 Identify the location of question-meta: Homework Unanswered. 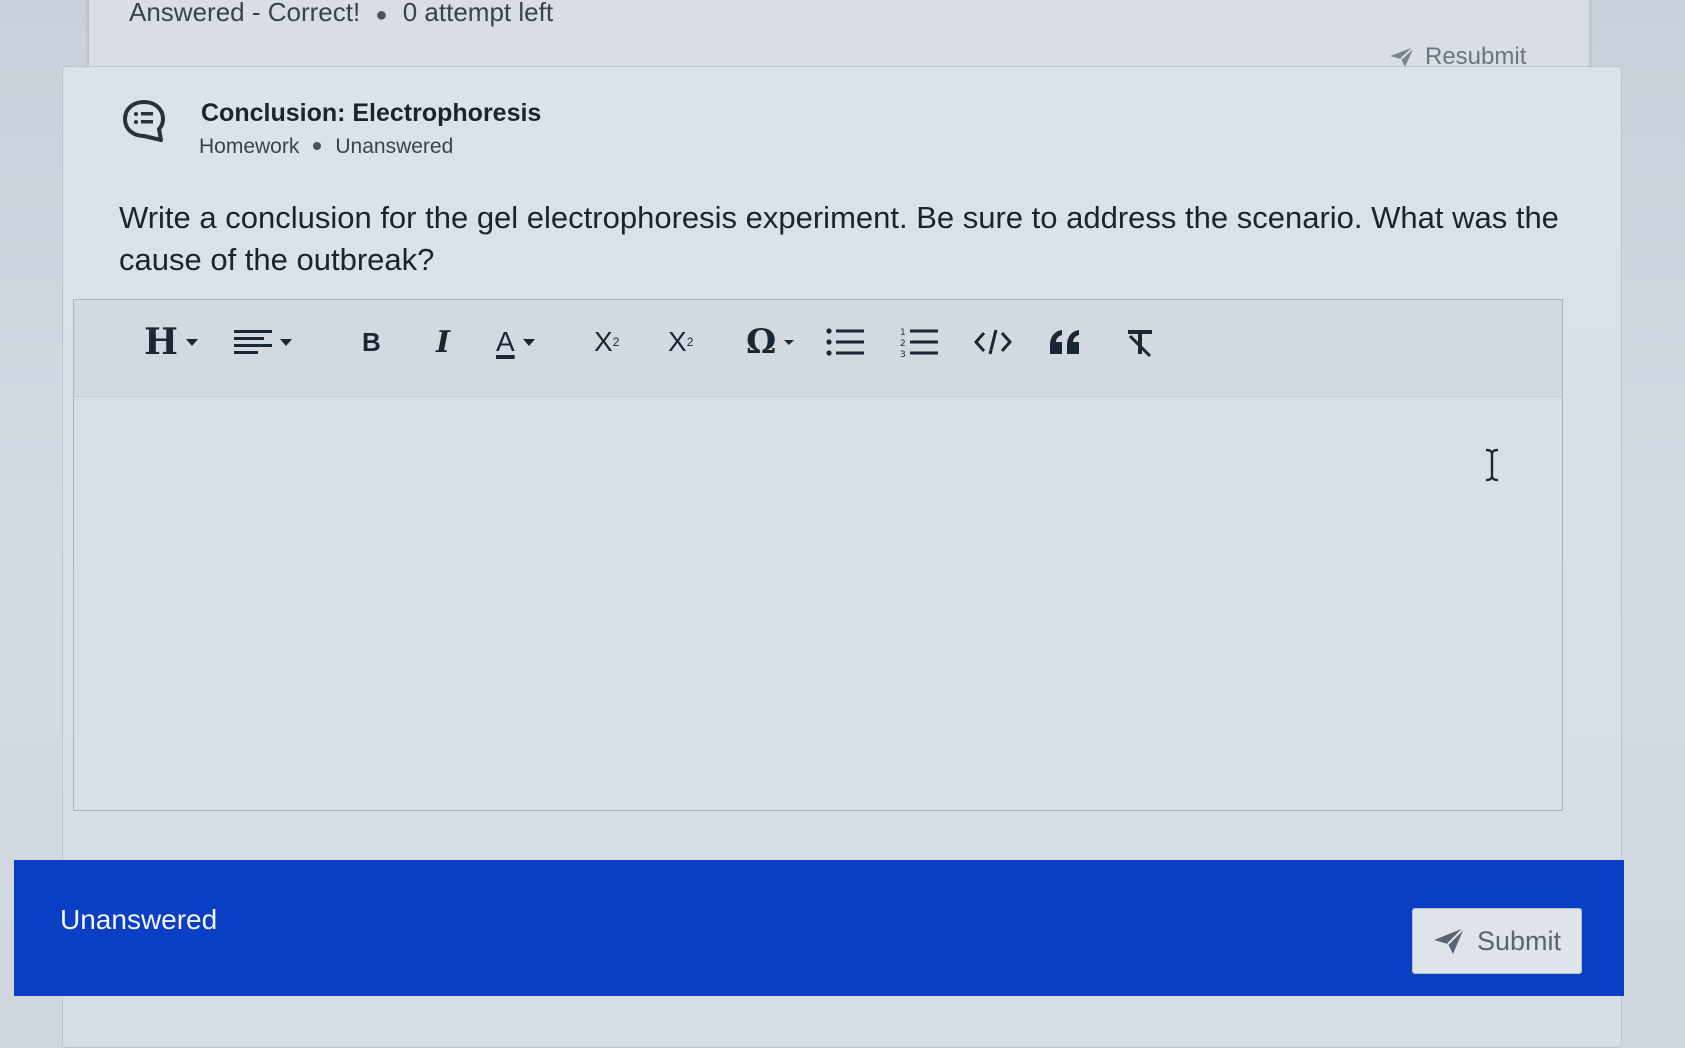
(326, 147).